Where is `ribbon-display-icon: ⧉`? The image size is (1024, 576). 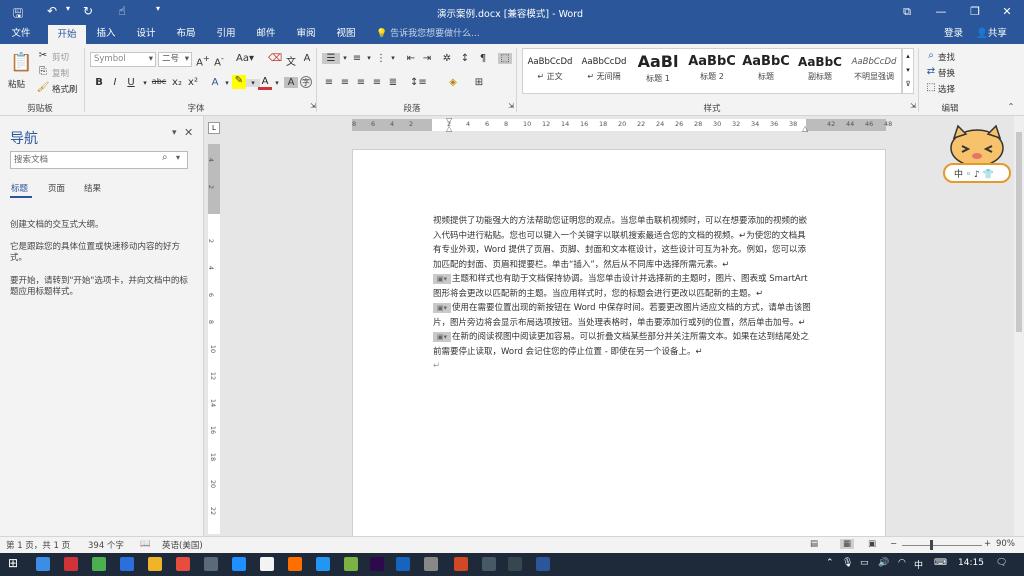
ribbon-display-icon: ⧉ is located at coordinates (907, 12).